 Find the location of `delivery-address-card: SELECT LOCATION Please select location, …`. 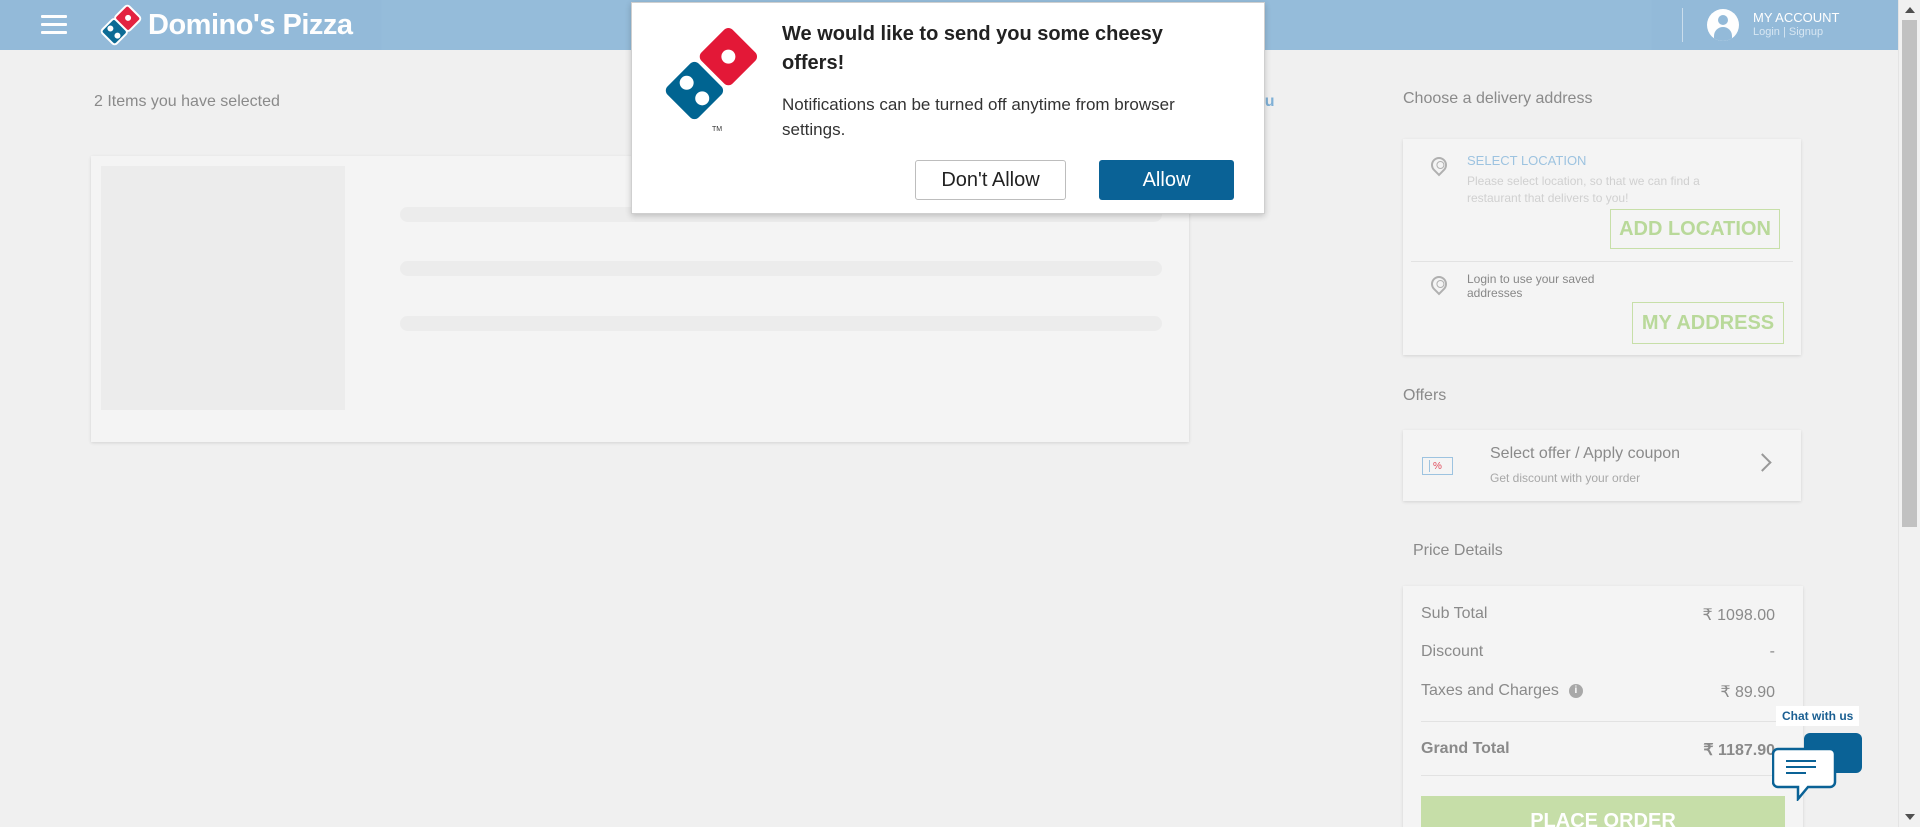

delivery-address-card: SELECT LOCATION Please select location, … is located at coordinates (1602, 247).